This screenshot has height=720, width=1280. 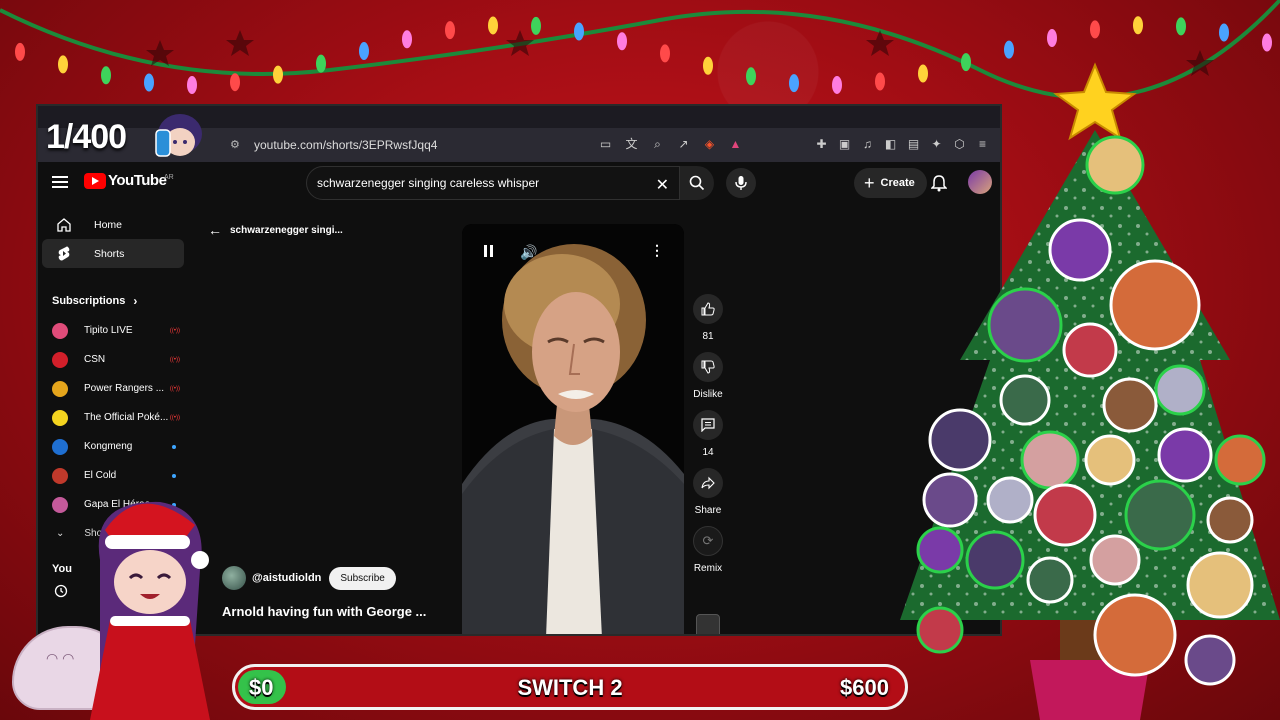 What do you see at coordinates (113, 253) in the screenshot?
I see `sidebar-item-shorts: Shorts` at bounding box center [113, 253].